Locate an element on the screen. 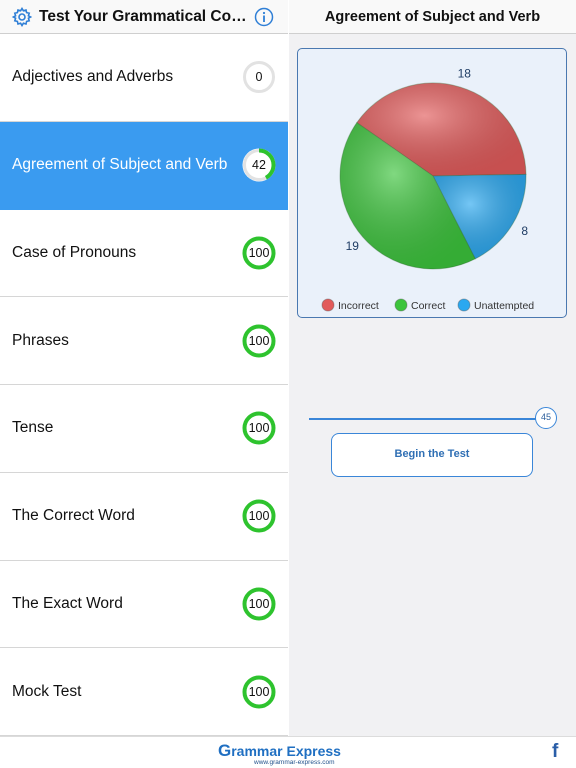 This screenshot has height=768, width=576. legend-swatch-incorrect is located at coordinates (328, 305).